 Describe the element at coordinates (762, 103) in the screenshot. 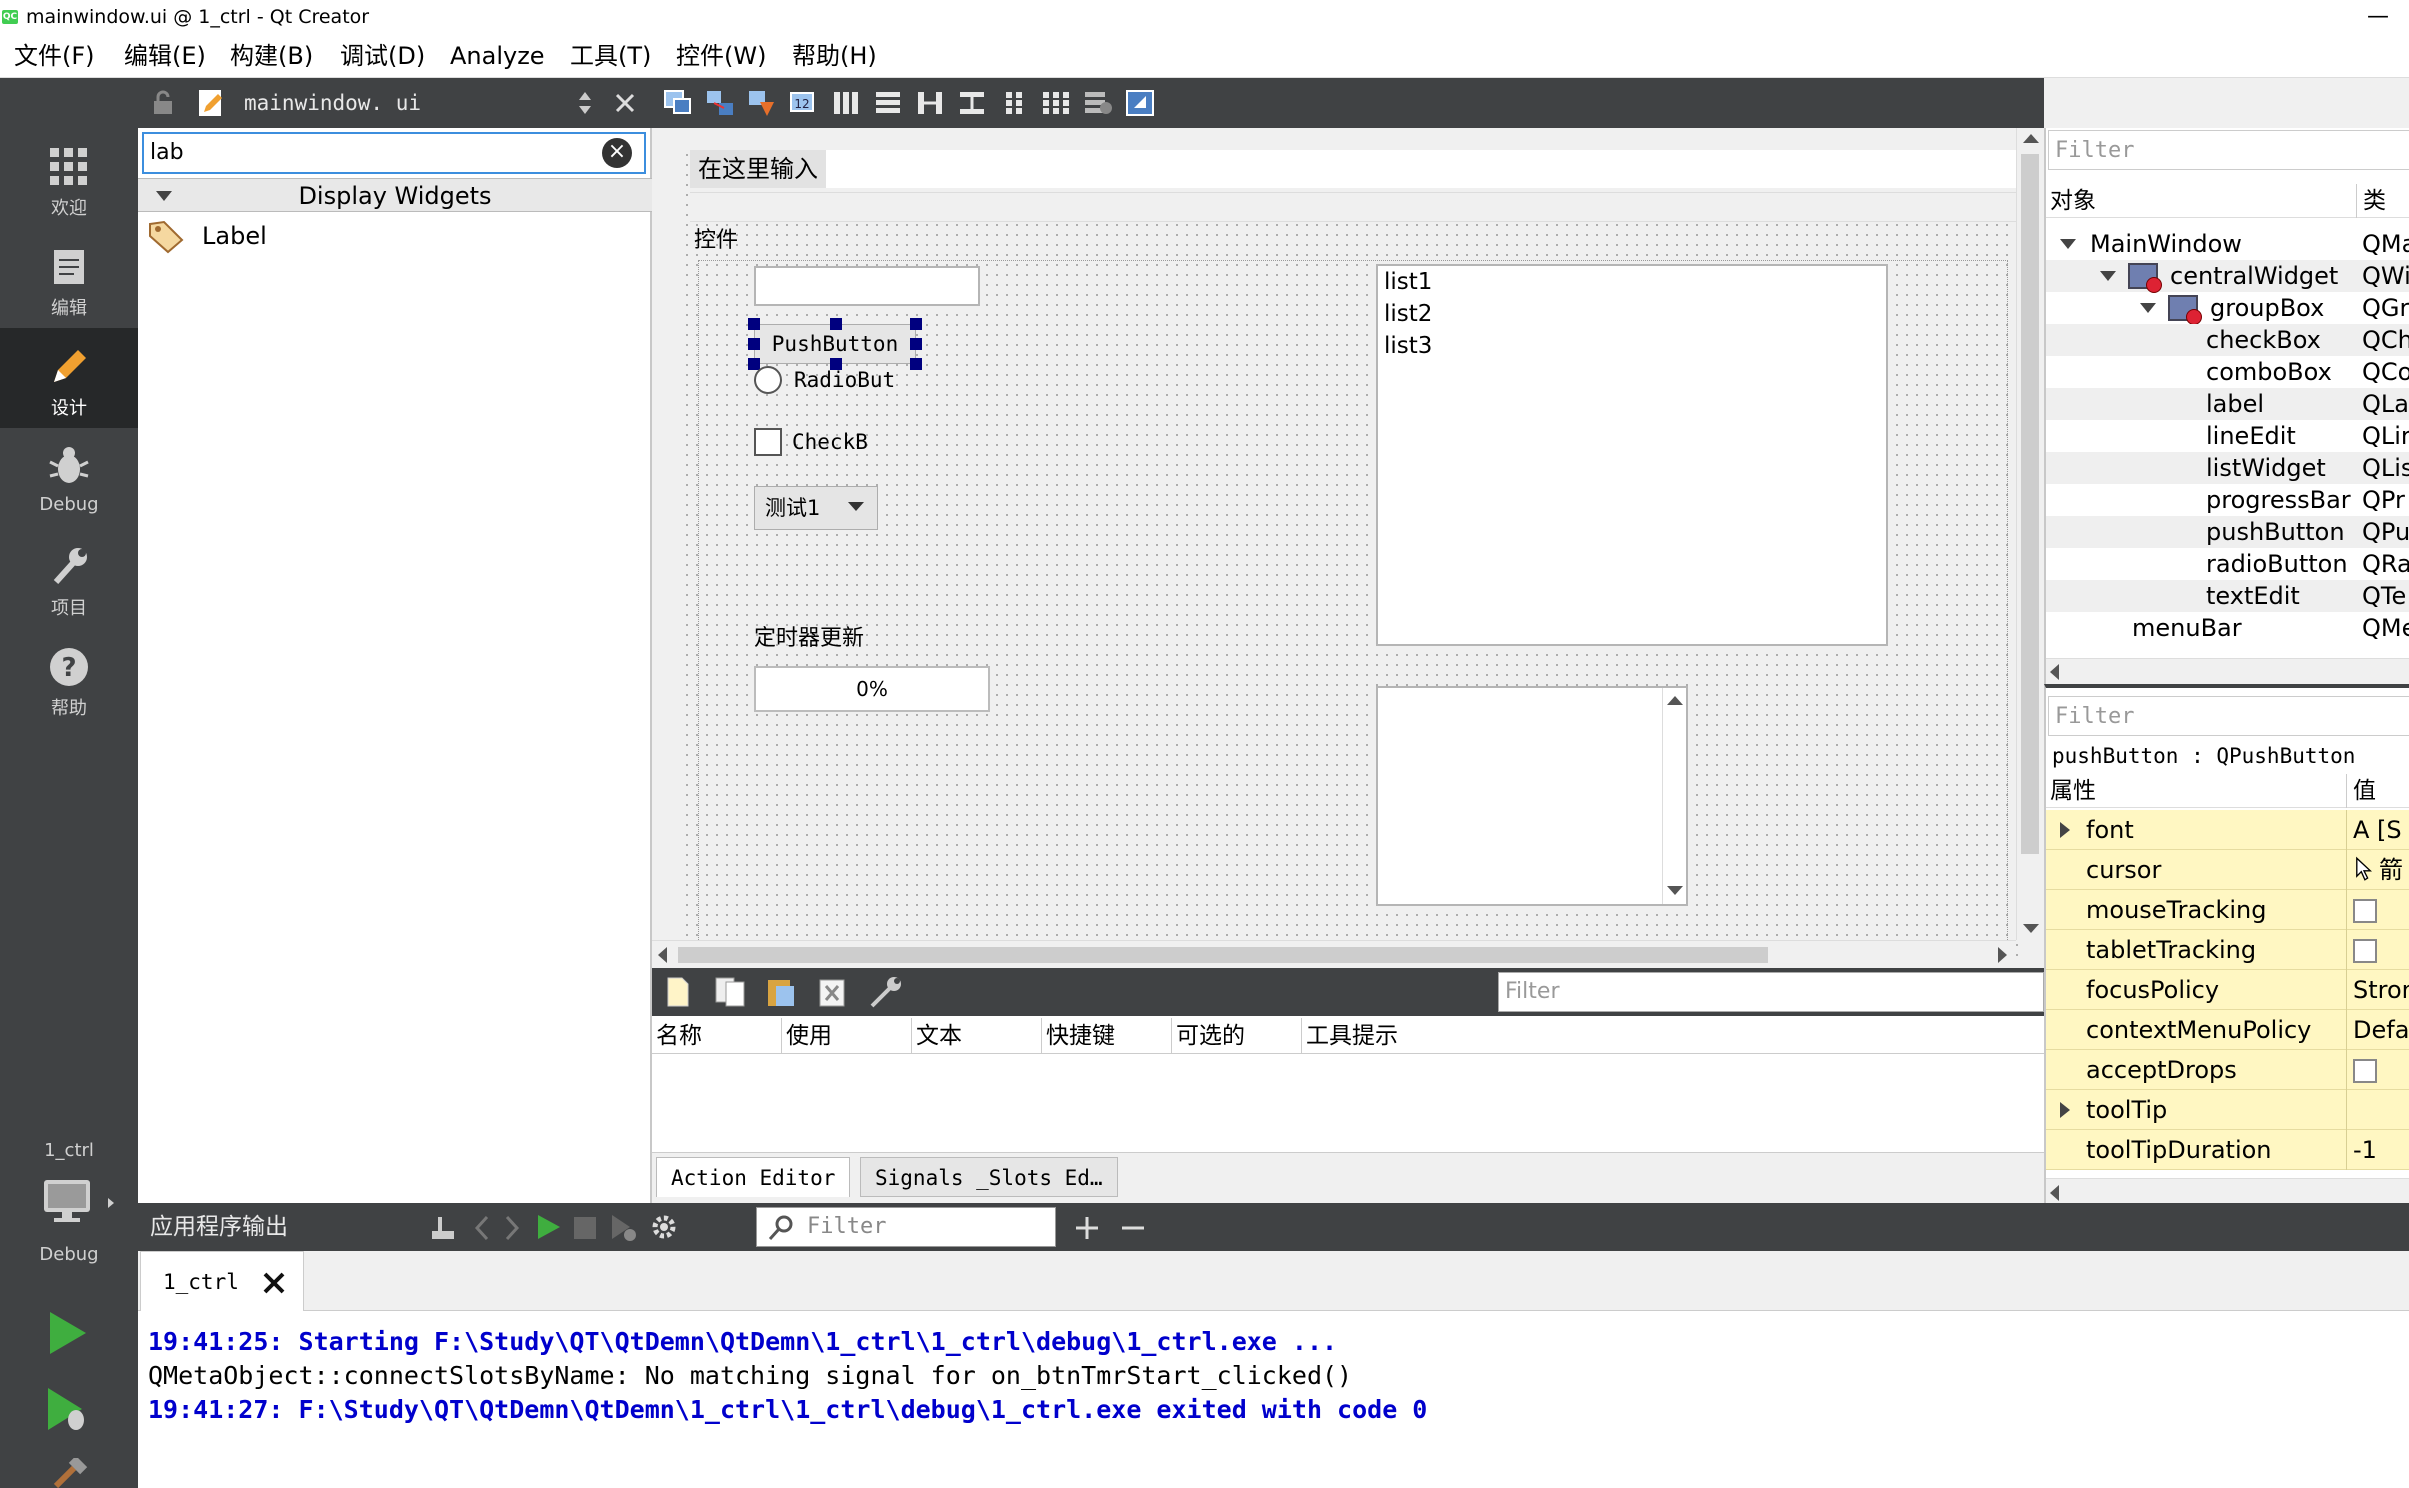

I see `edit-buddies-icon` at that location.